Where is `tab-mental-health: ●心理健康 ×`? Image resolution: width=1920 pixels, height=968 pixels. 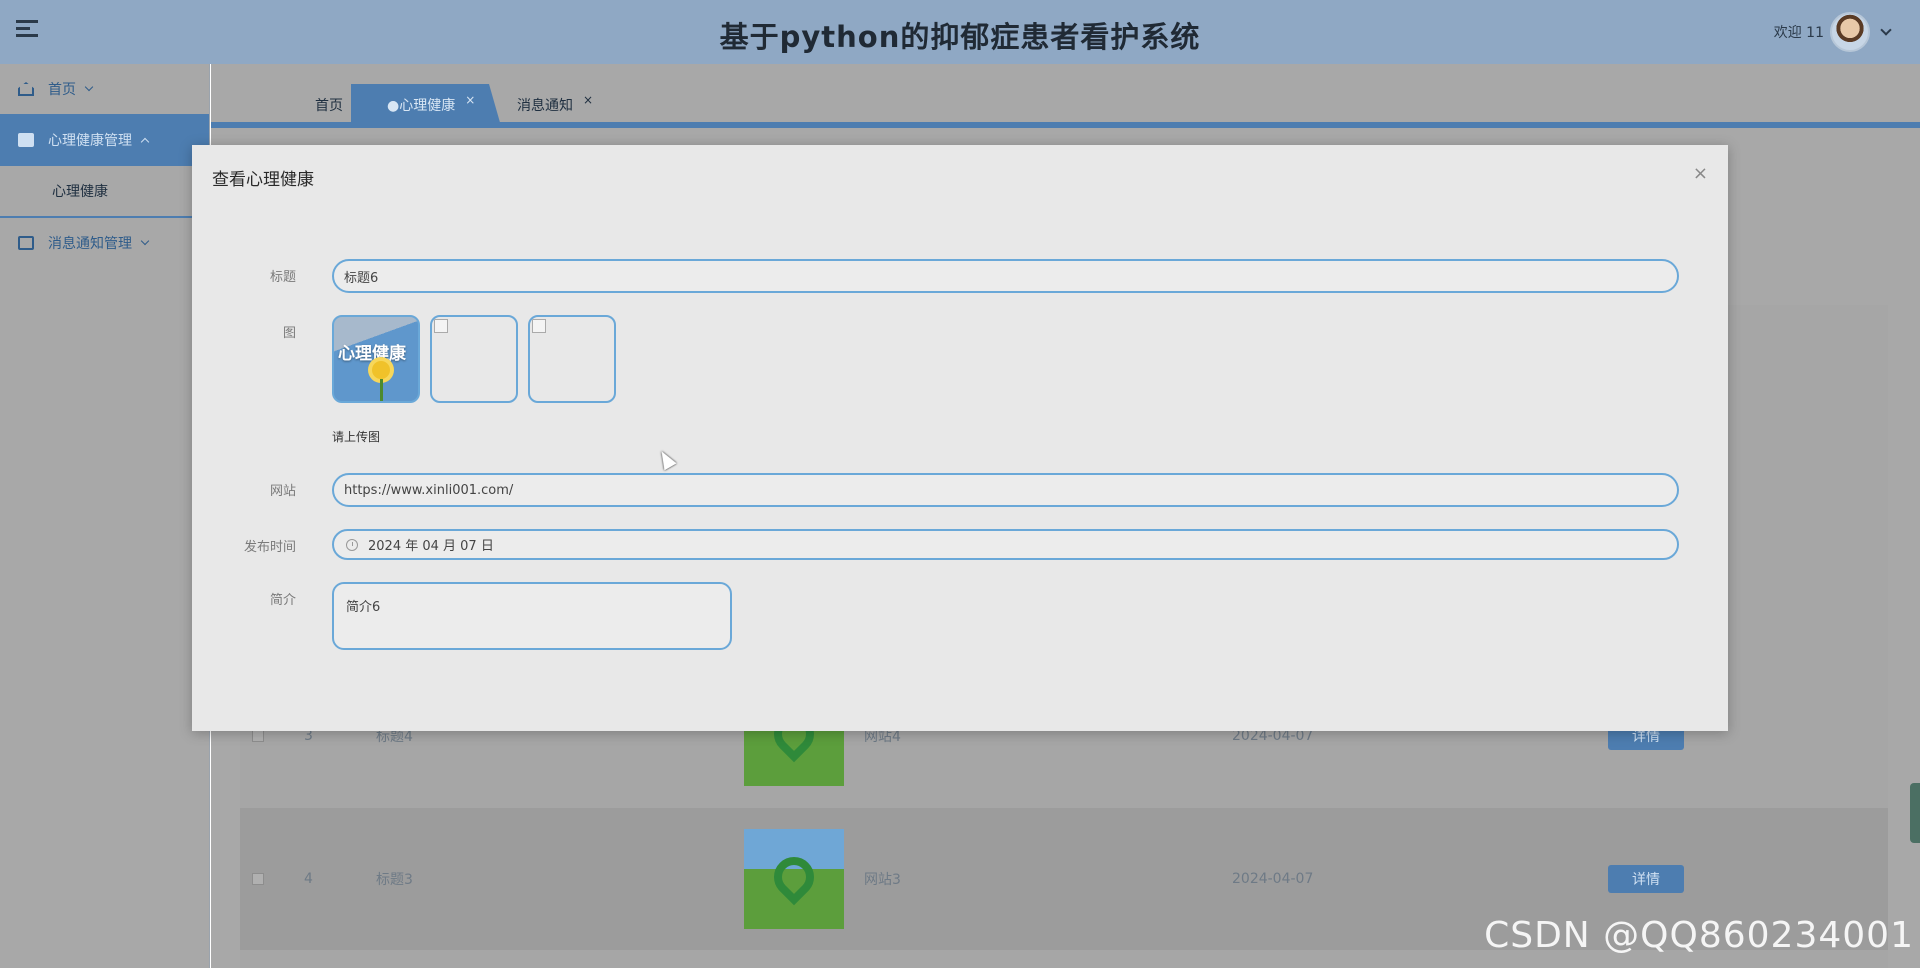
tab-mental-health: ●心理健康 × is located at coordinates (426, 105).